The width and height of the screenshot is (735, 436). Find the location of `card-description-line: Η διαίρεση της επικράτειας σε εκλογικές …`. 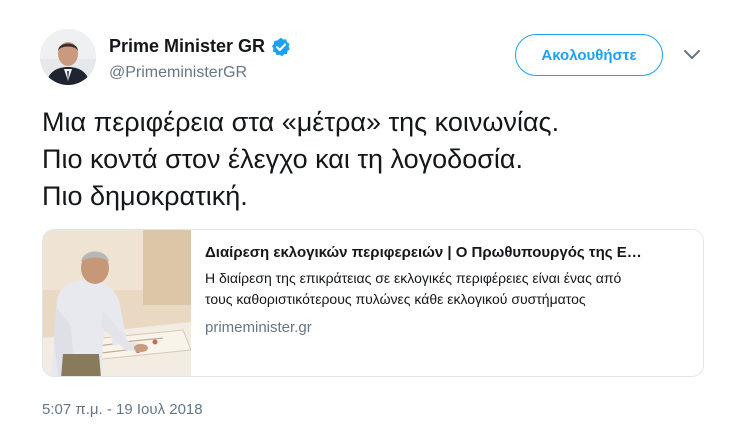

card-description-line: Η διαίρεση της επικράτειας σε εκλογικές … is located at coordinates (413, 278).